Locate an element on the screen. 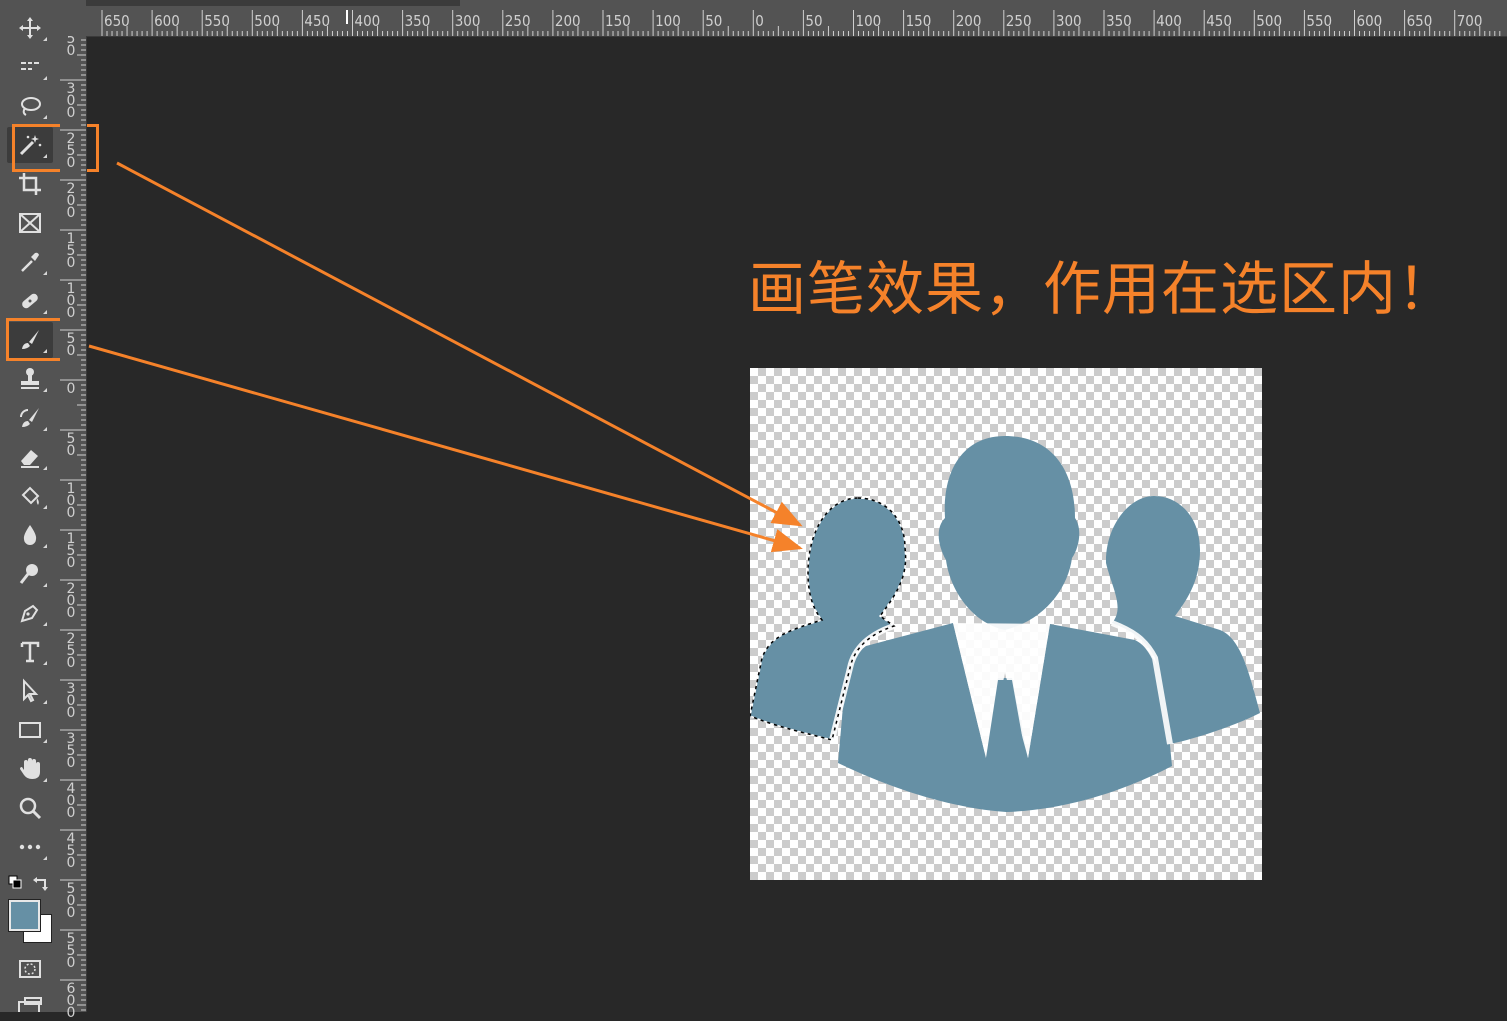 This screenshot has height=1021, width=1507. stamp-icon is located at coordinates (30, 378).